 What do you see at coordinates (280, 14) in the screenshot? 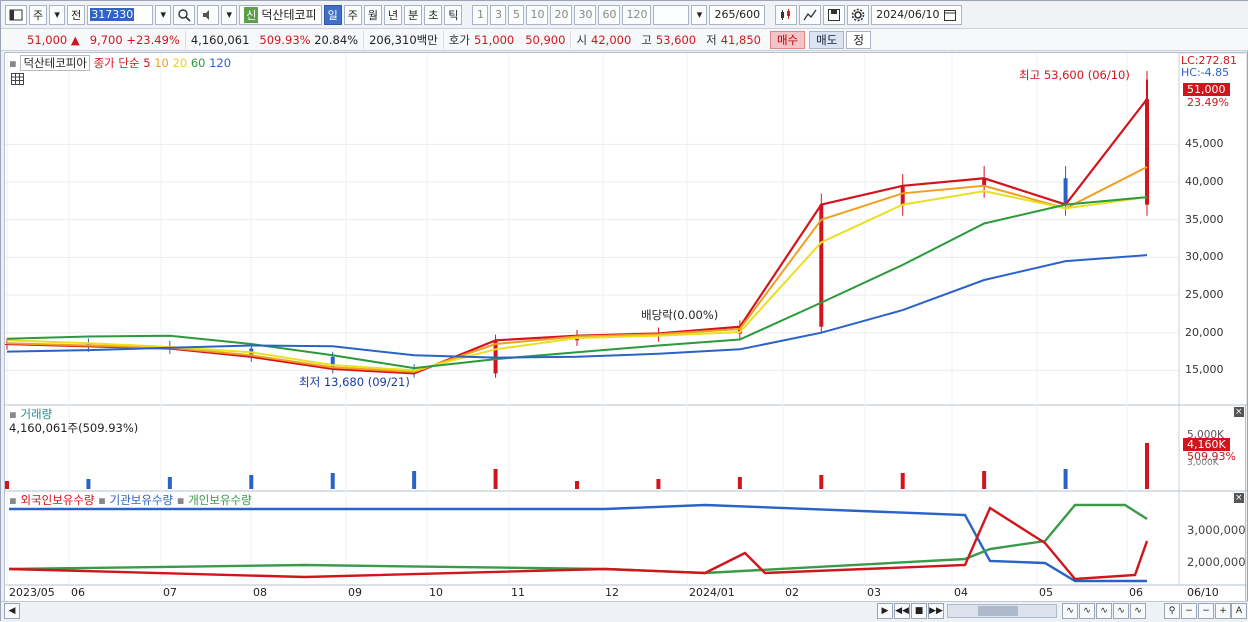
I see `stock-name-box: 신 덕산테코피` at bounding box center [280, 14].